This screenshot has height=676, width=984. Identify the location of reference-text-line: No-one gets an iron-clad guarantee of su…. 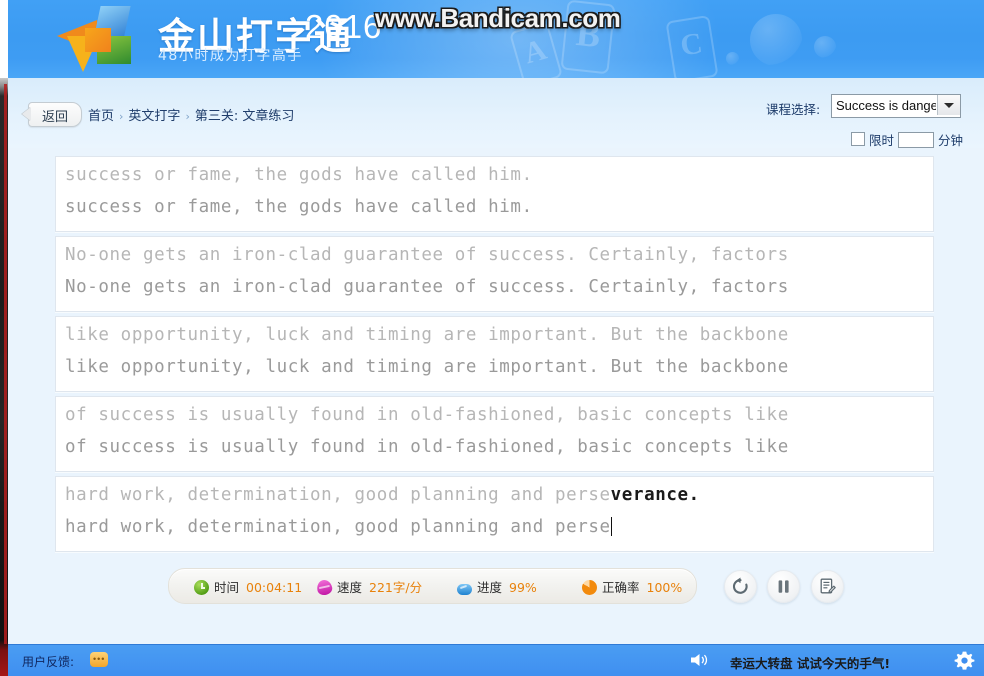
(427, 255).